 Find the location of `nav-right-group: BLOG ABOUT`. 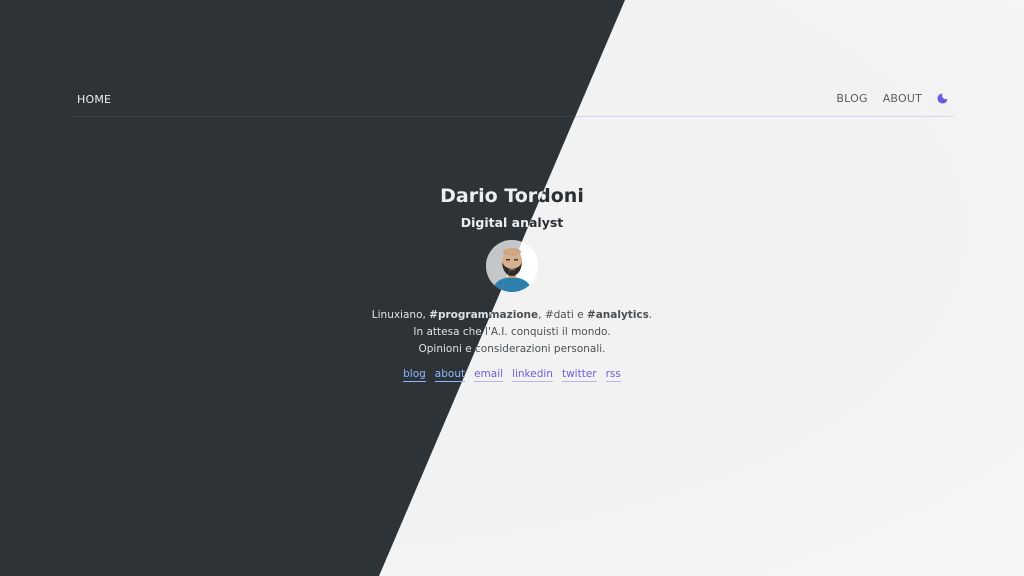

nav-right-group: BLOG ABOUT is located at coordinates (892, 98).